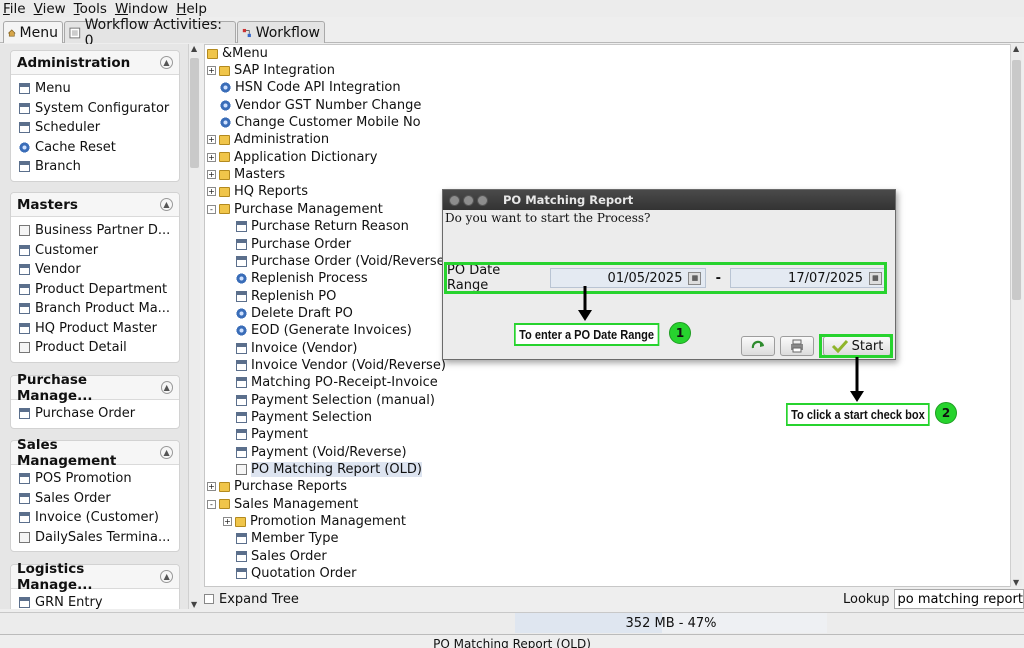 This screenshot has width=1024, height=648. What do you see at coordinates (680, 333) in the screenshot?
I see `step-badge-1: 1` at bounding box center [680, 333].